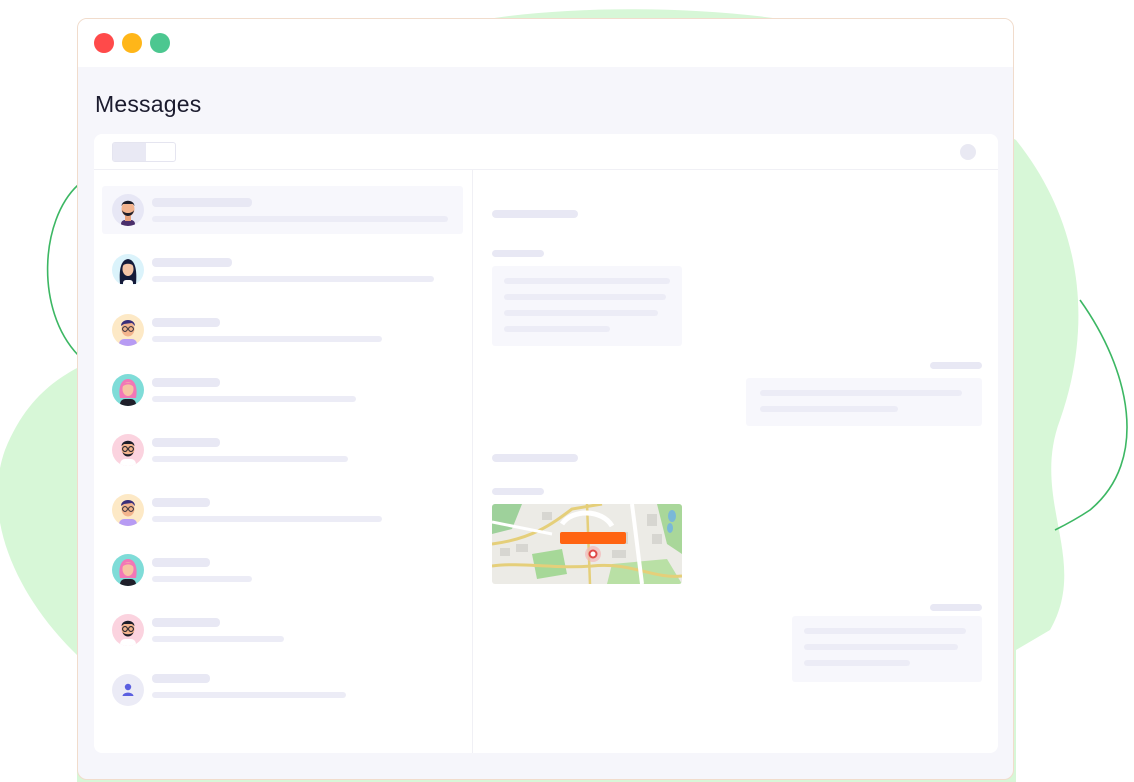  Describe the element at coordinates (128, 270) in the screenshot. I see `woman-dark-hair-avatar` at that location.